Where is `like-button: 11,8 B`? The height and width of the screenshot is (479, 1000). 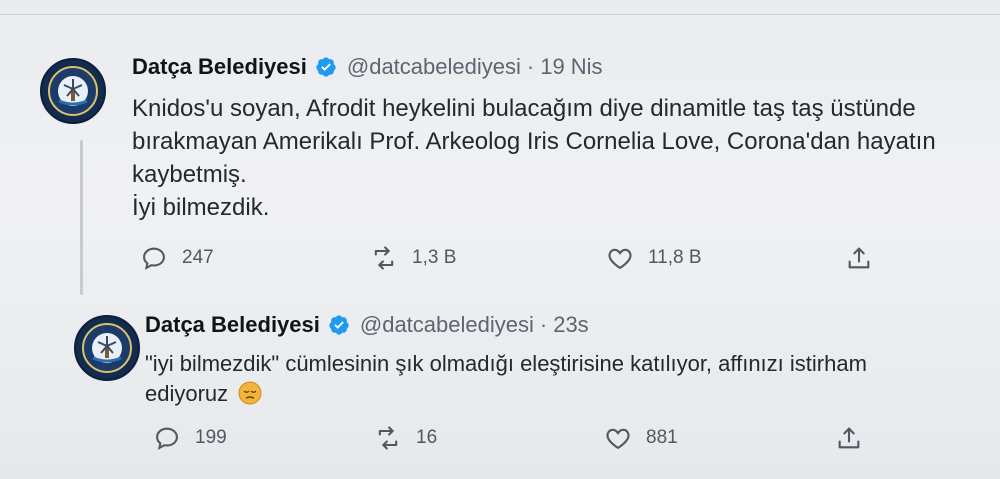 like-button: 11,8 B is located at coordinates (654, 258).